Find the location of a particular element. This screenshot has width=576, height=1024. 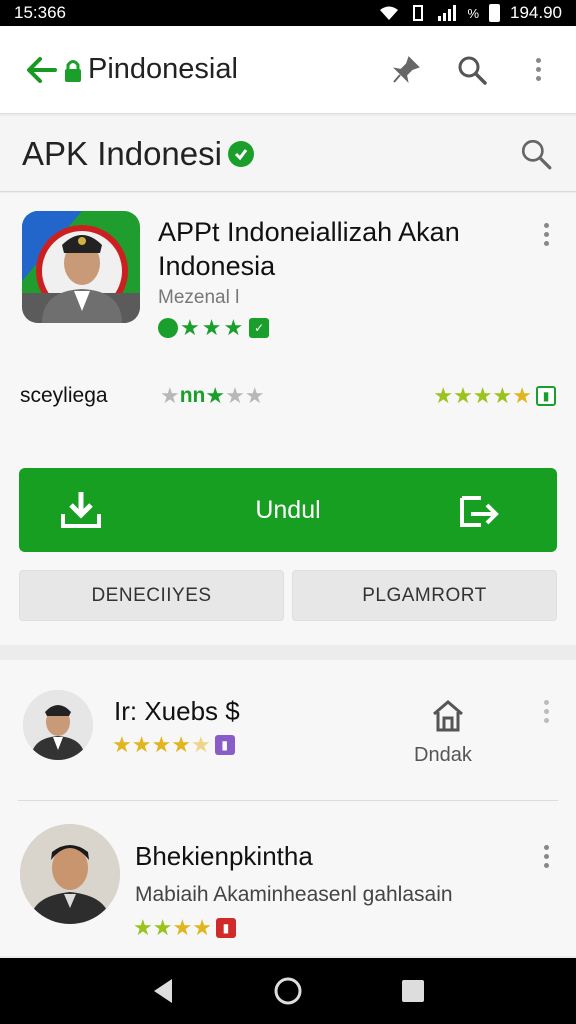

home-icon is located at coordinates (448, 716).